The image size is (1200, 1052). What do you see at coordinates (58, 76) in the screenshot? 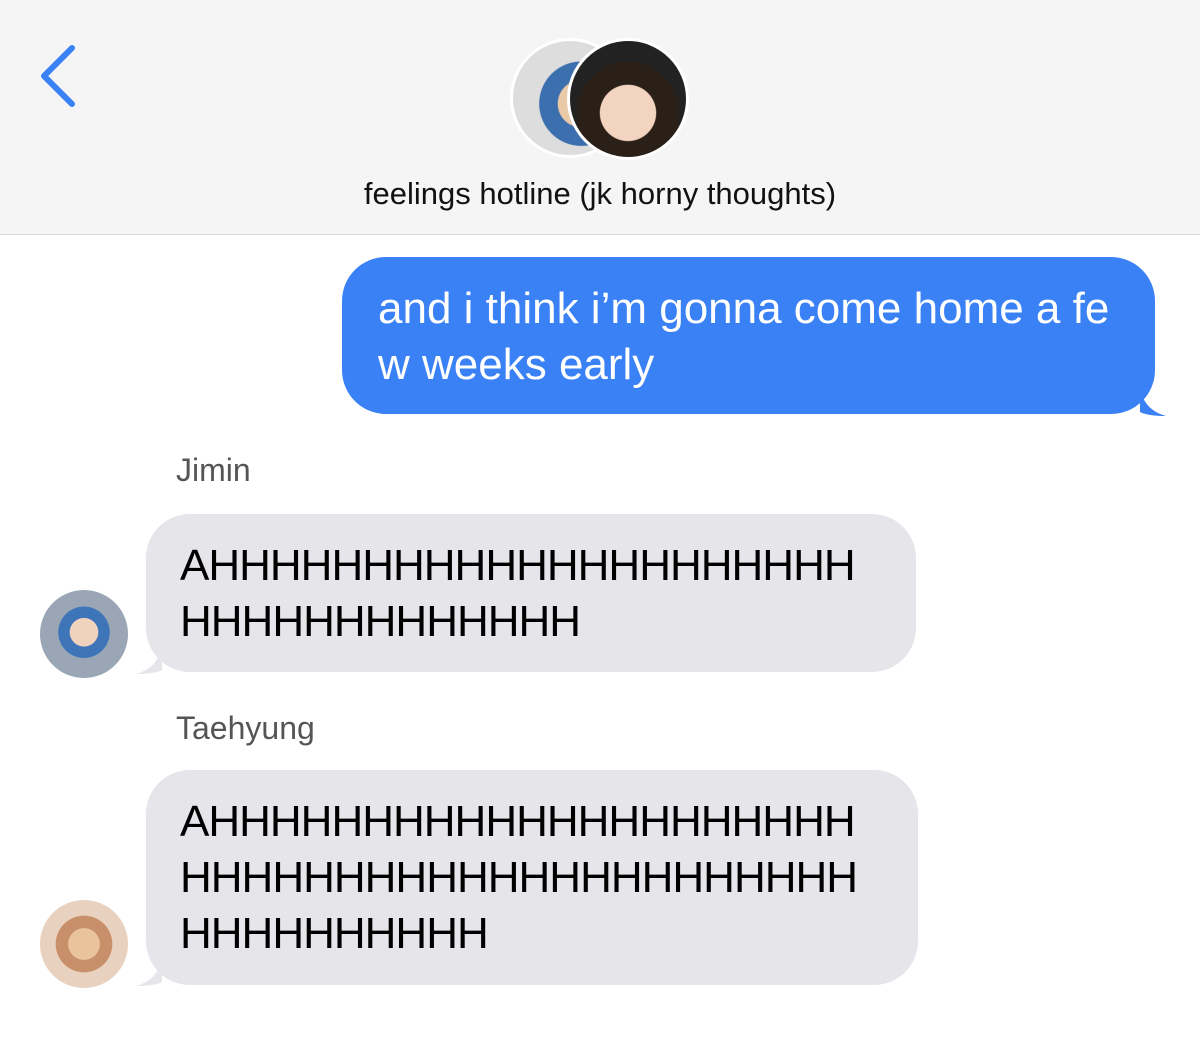
I see `chevron-left-icon` at bounding box center [58, 76].